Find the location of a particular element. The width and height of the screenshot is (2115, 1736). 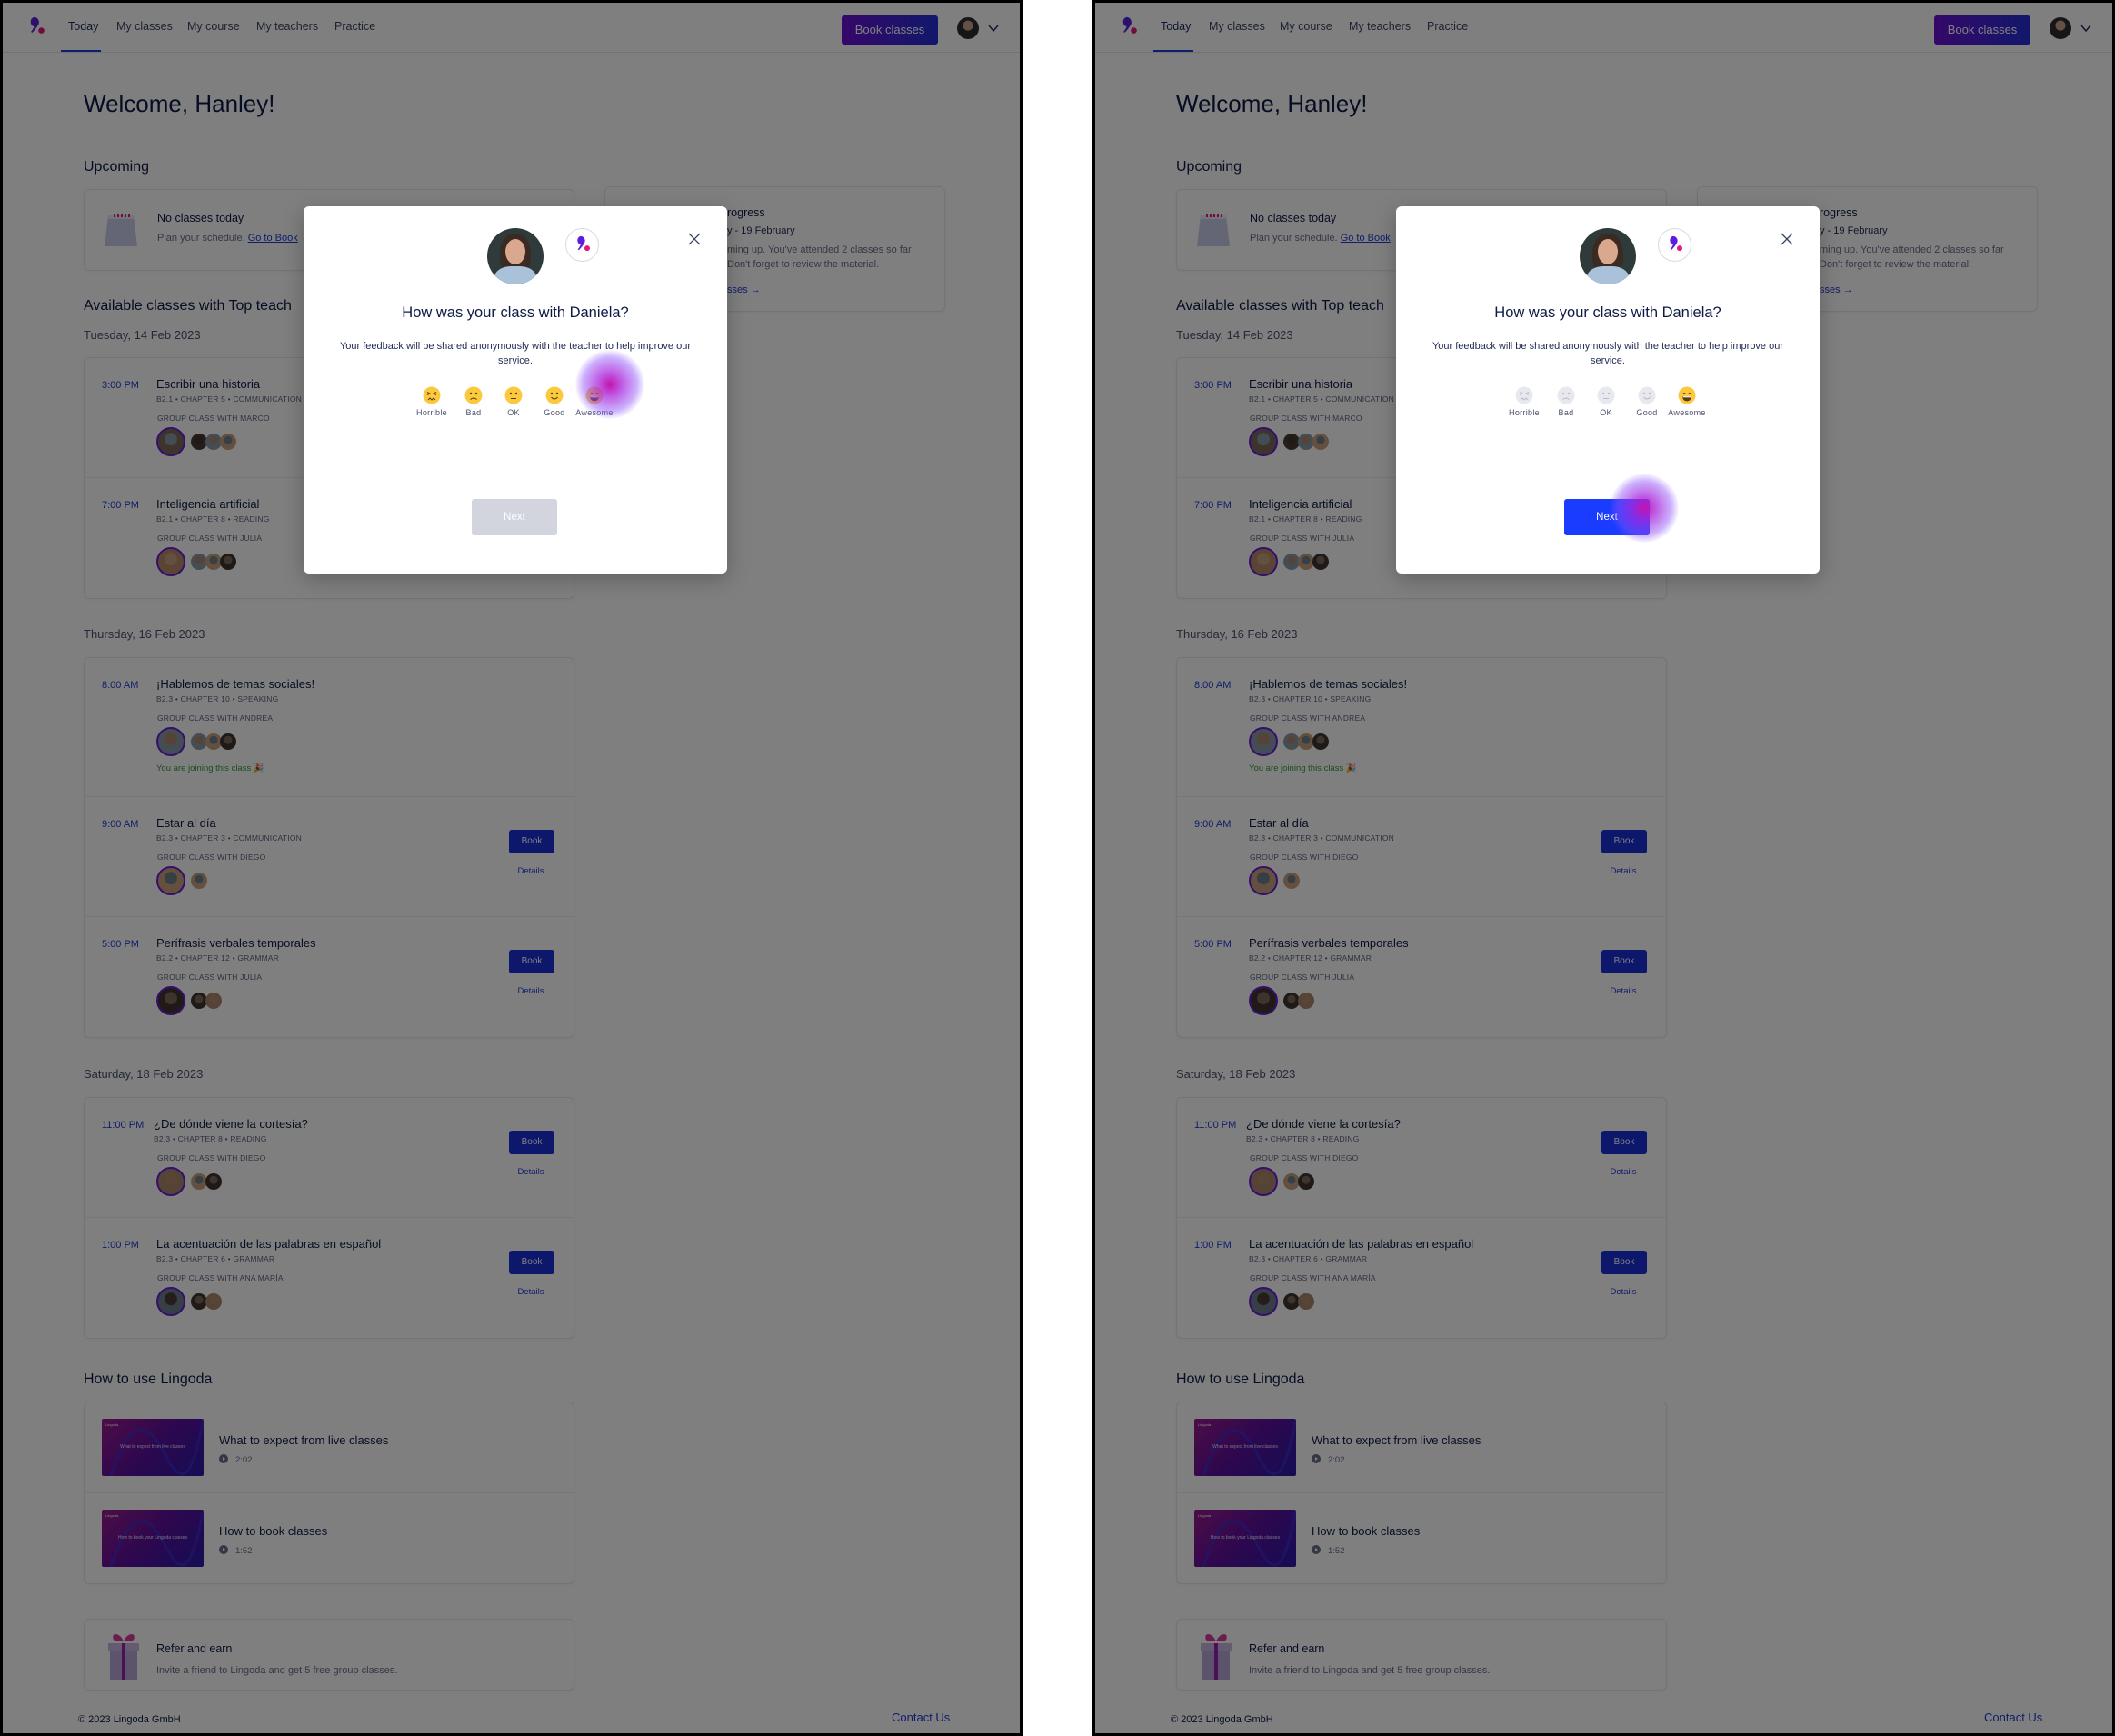

next-button: Next is located at coordinates (514, 517).